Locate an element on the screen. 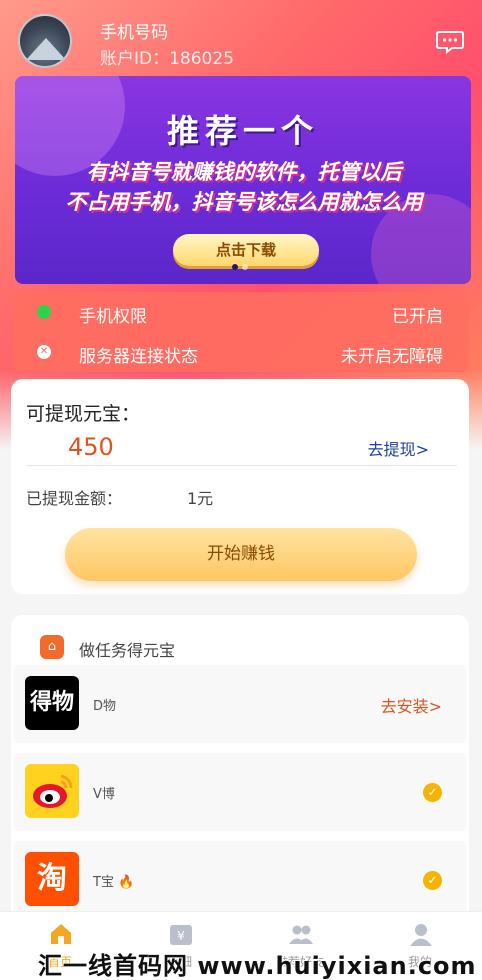 The image size is (482, 980). status-label: 服务器连接状态 is located at coordinates (138, 357).